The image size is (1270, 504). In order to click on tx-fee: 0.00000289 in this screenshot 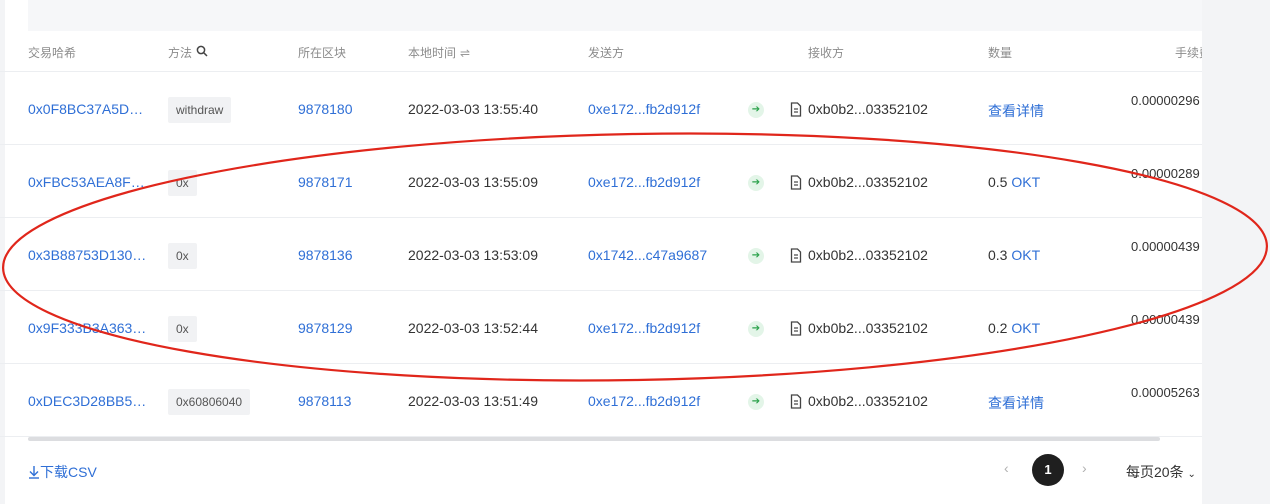, I will do `click(1165, 173)`.